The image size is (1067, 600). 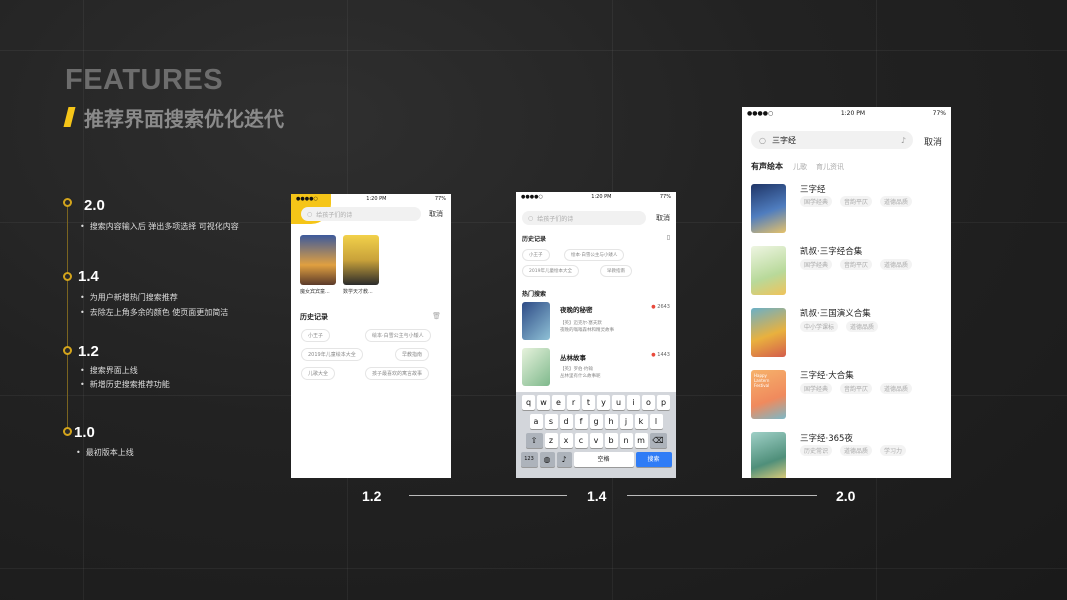 I want to click on history-chip: 孩子最喜欢的寓言故事, so click(x=397, y=373).